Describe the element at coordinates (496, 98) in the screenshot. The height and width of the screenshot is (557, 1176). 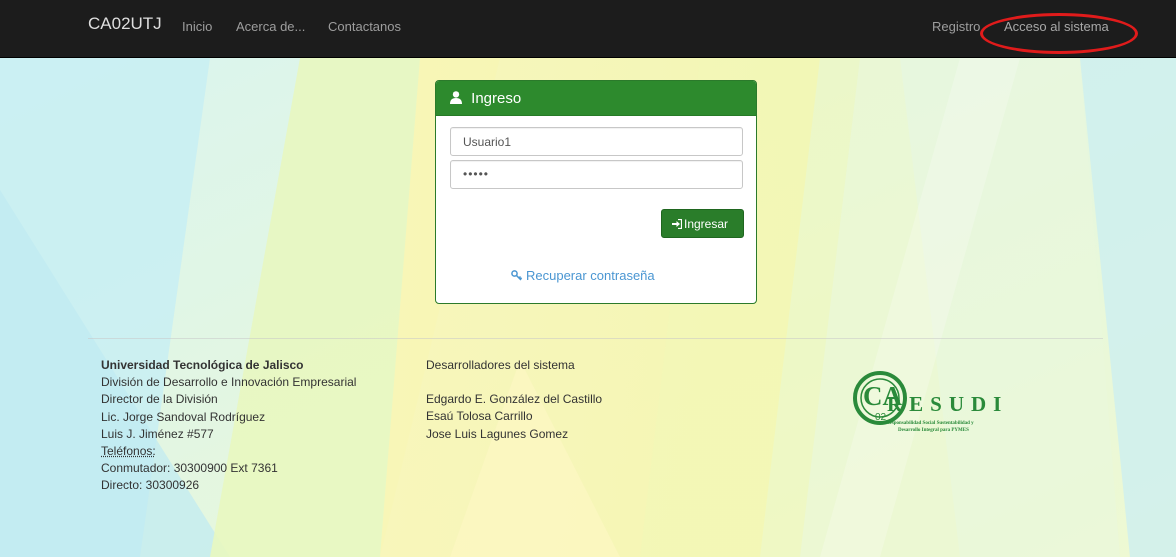
I see `login-title: Ingreso` at that location.